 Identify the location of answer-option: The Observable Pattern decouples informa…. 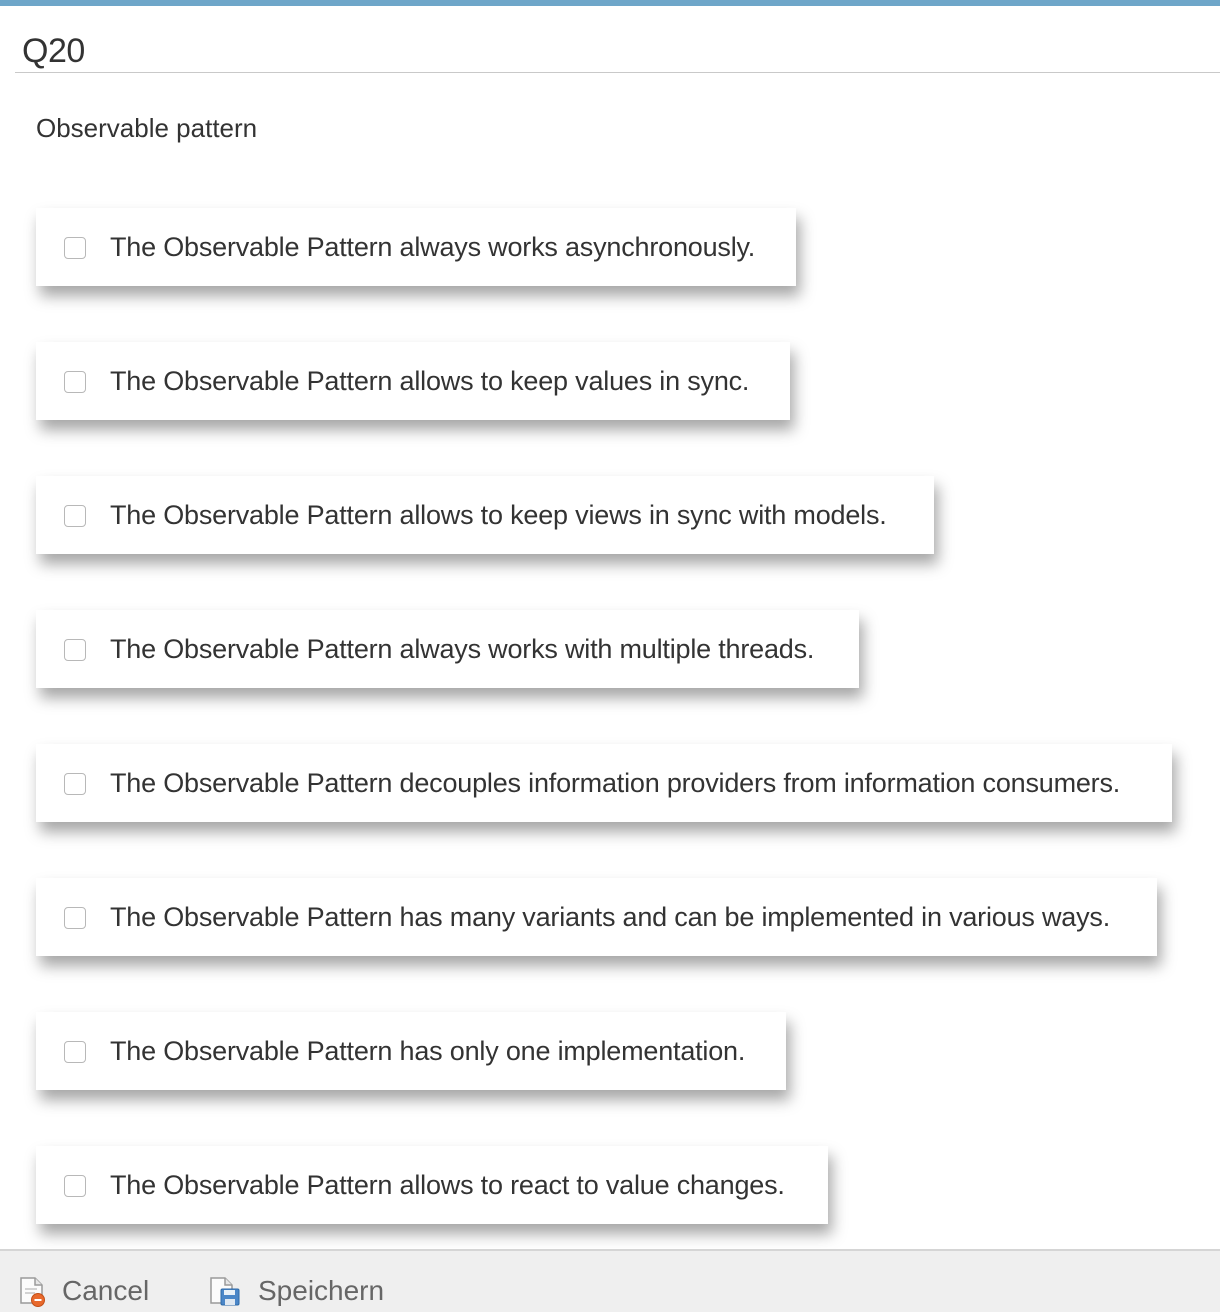
(604, 783).